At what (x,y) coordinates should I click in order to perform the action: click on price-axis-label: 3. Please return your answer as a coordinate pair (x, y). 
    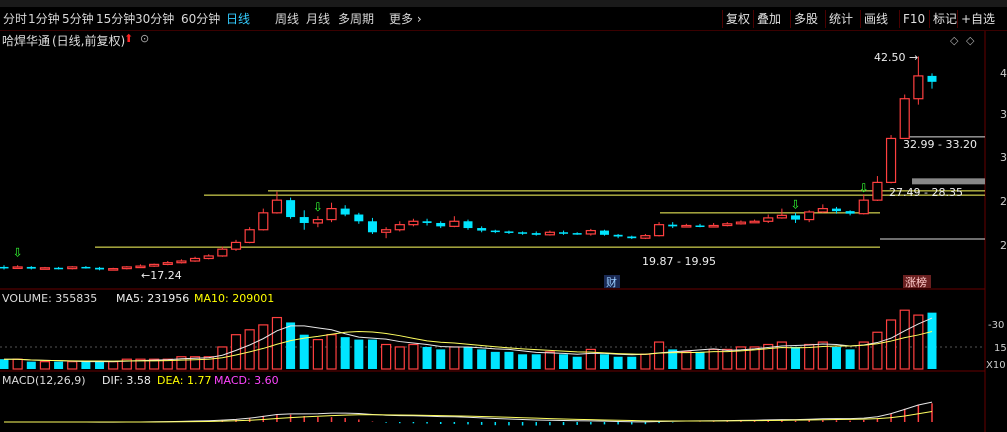
    Looking at the image, I should click on (1003, 114).